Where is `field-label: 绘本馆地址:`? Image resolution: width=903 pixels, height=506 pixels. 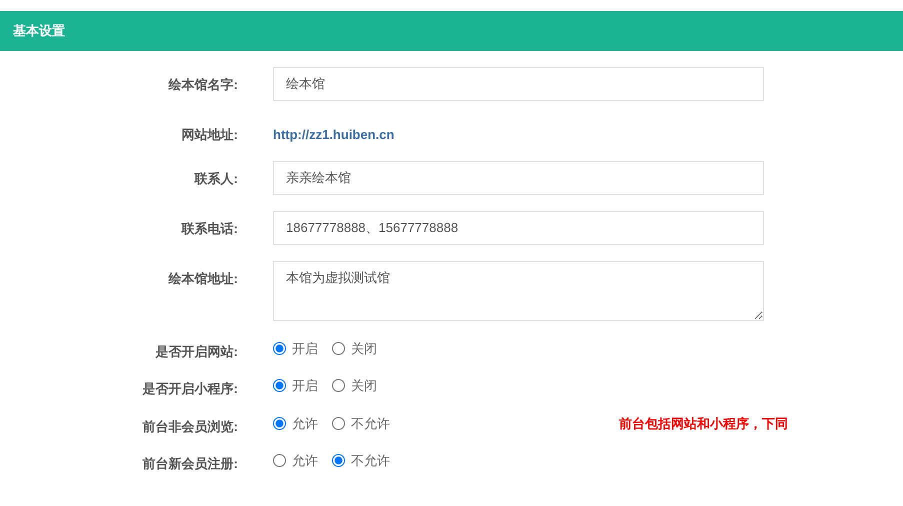 field-label: 绘本馆地址: is located at coordinates (202, 279).